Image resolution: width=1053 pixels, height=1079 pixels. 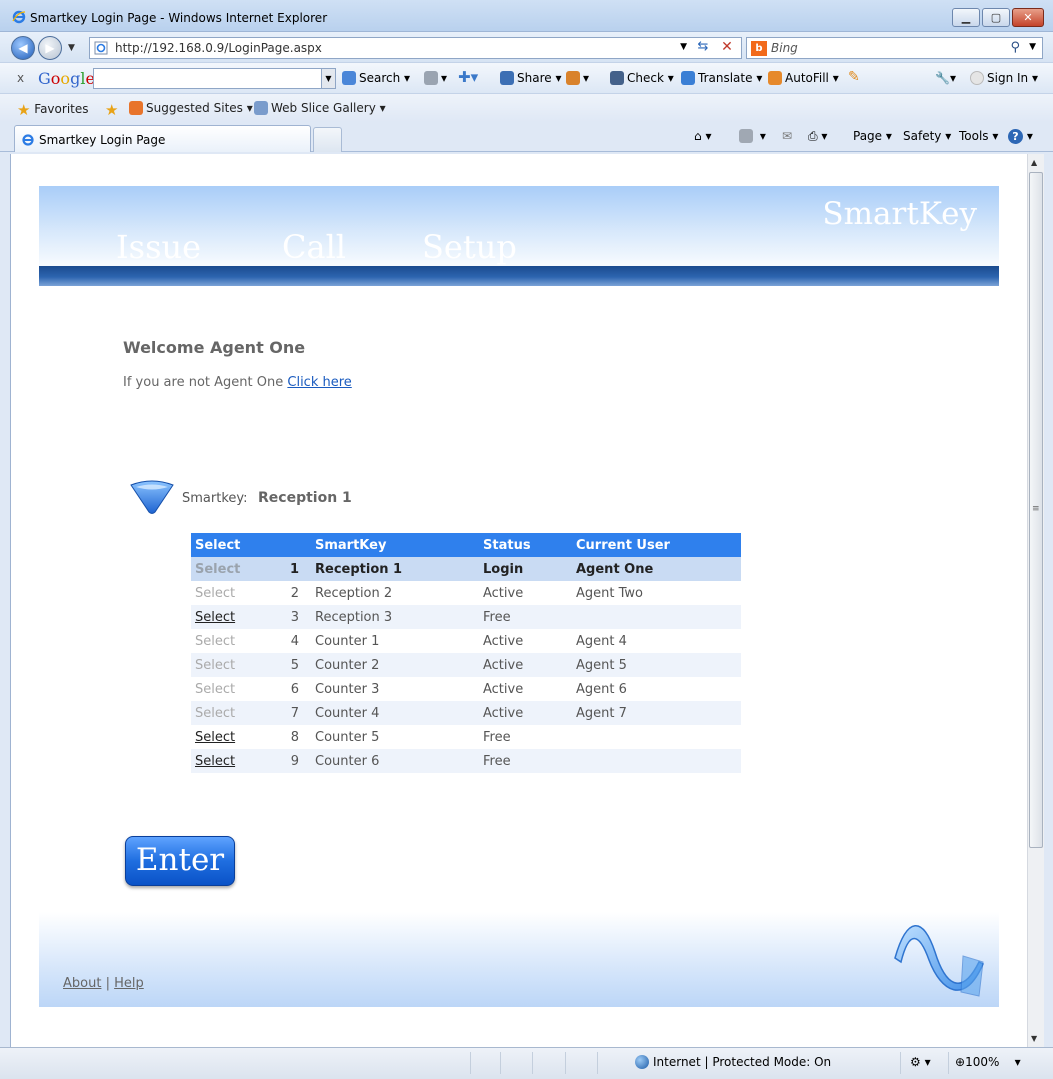 What do you see at coordinates (683, 47) in the screenshot?
I see `url-dropdown-icon: ▼` at bounding box center [683, 47].